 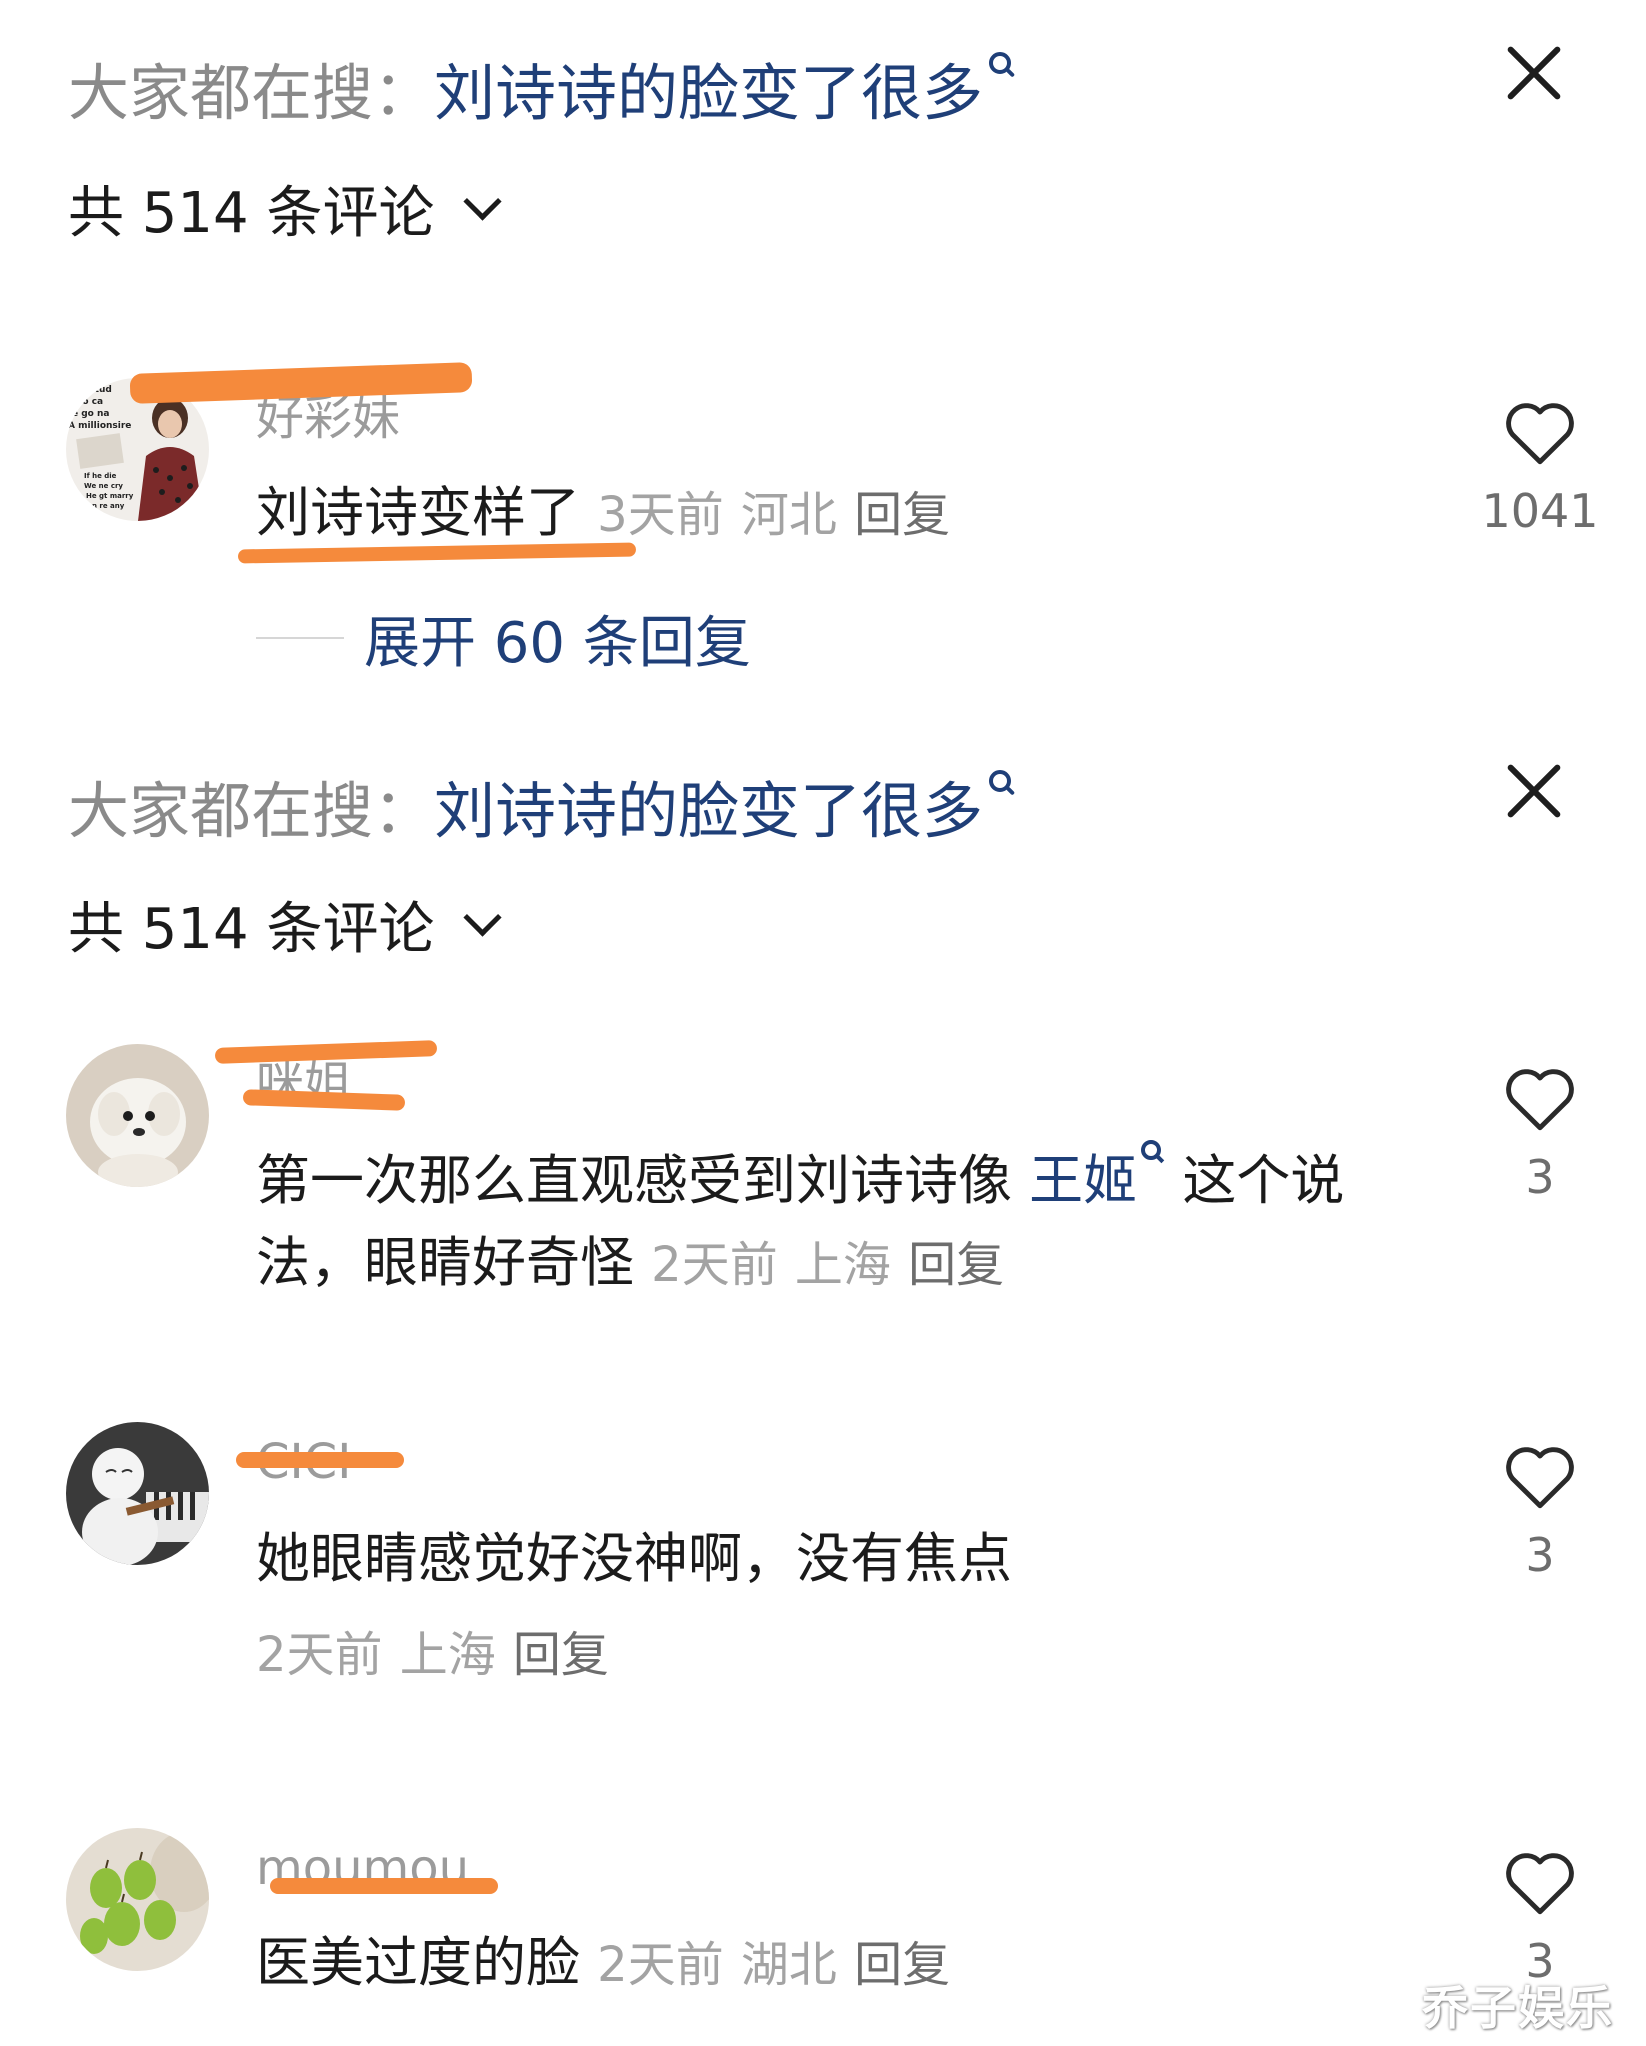 What do you see at coordinates (300, 638) in the screenshot?
I see `expand-divider` at bounding box center [300, 638].